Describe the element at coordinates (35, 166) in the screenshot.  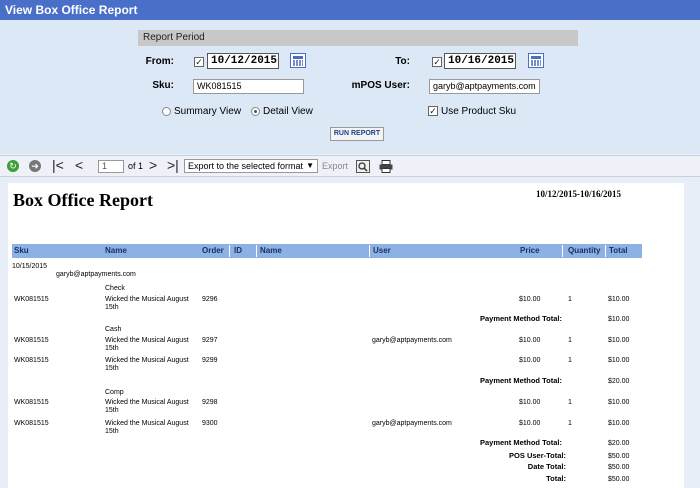
I see `back-icon: ➜` at that location.